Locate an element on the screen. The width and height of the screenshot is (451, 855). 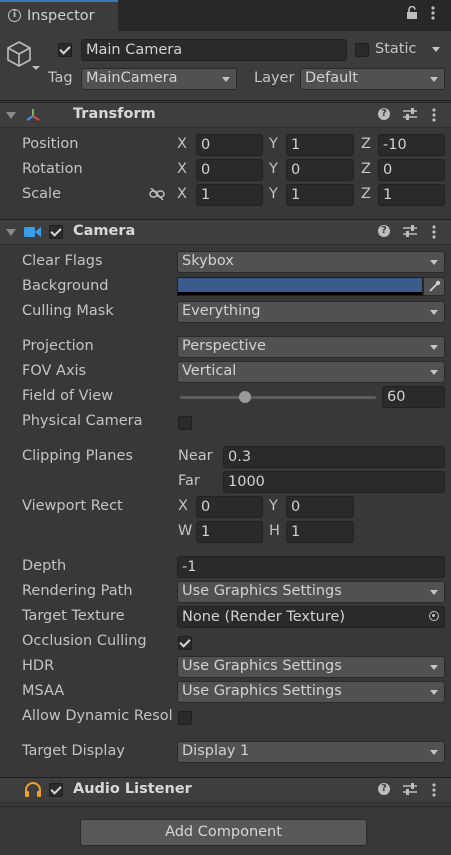
fov-slider-track is located at coordinates (278, 397).